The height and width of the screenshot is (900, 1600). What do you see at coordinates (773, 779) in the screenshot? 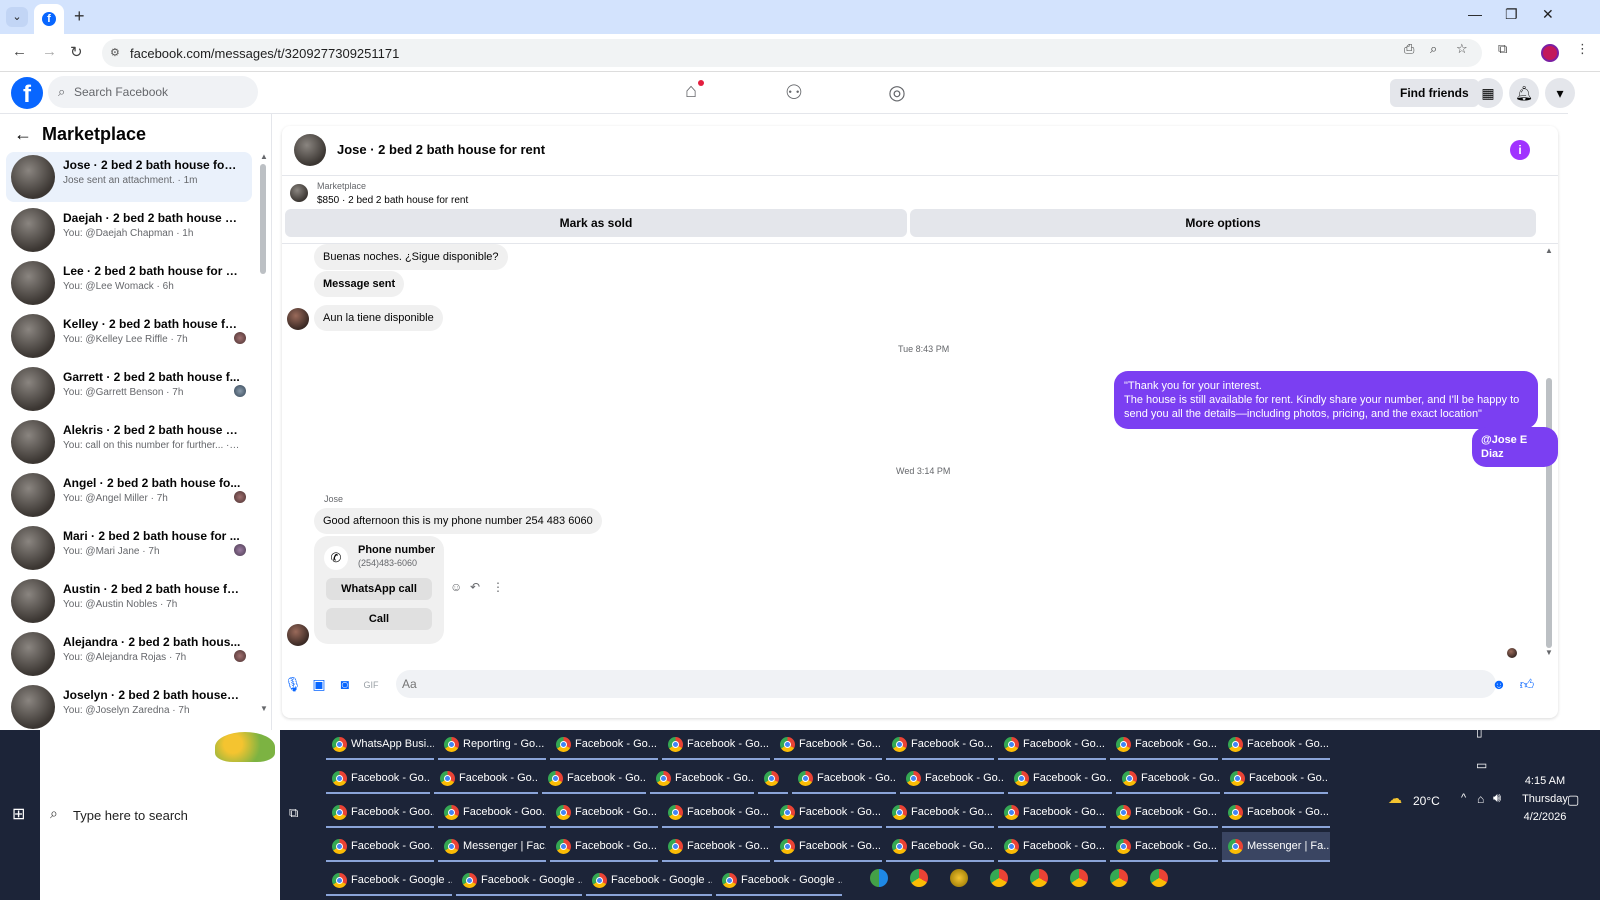
I see `taskbar-window-button` at bounding box center [773, 779].